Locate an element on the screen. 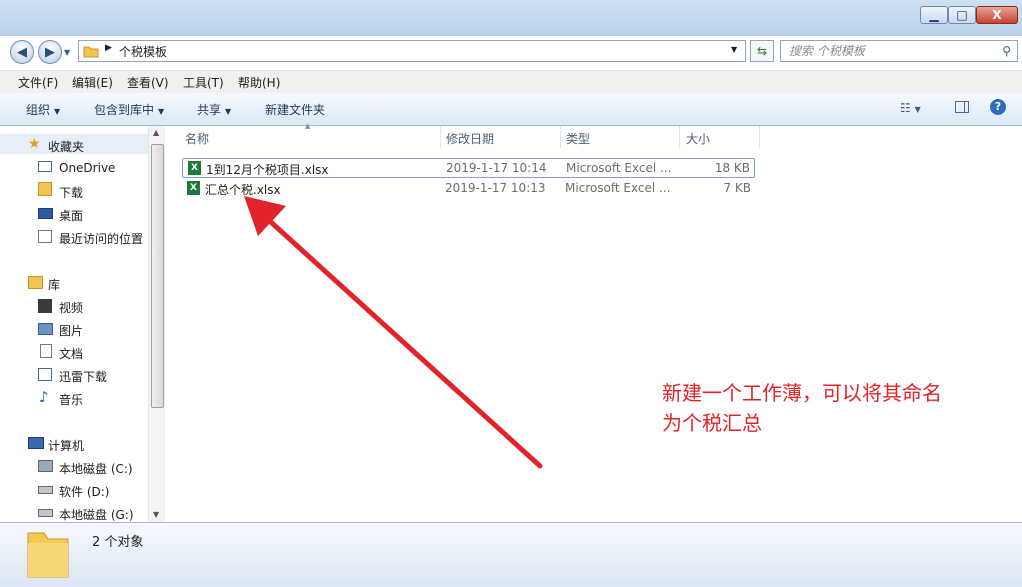 The image size is (1022, 587). folder-icon is located at coordinates (48, 555).